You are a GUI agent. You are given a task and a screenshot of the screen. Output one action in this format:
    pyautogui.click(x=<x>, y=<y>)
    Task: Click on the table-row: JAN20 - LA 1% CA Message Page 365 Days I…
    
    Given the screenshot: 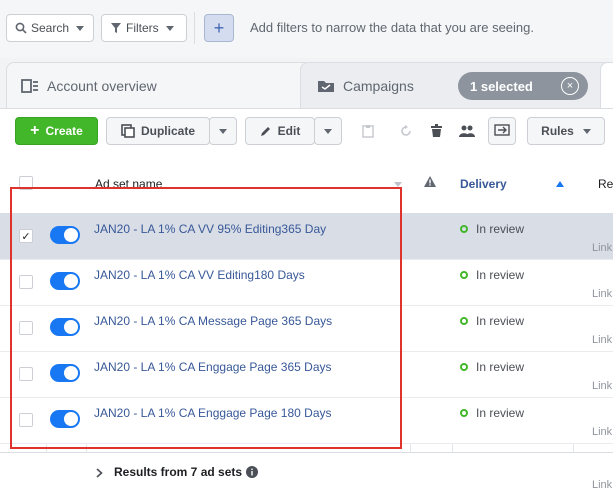 What is the action you would take?
    pyautogui.click(x=306, y=329)
    